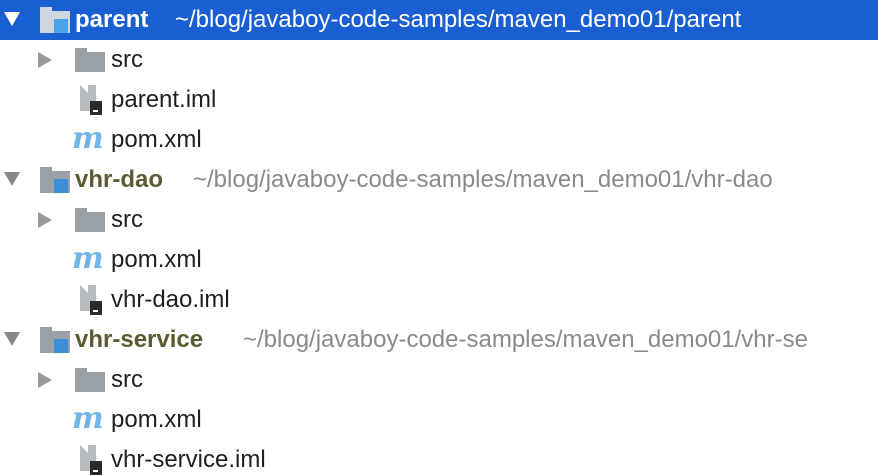 Image resolution: width=878 pixels, height=476 pixels. What do you see at coordinates (439, 458) in the screenshot?
I see `tree-row-file: vhr-service.iml` at bounding box center [439, 458].